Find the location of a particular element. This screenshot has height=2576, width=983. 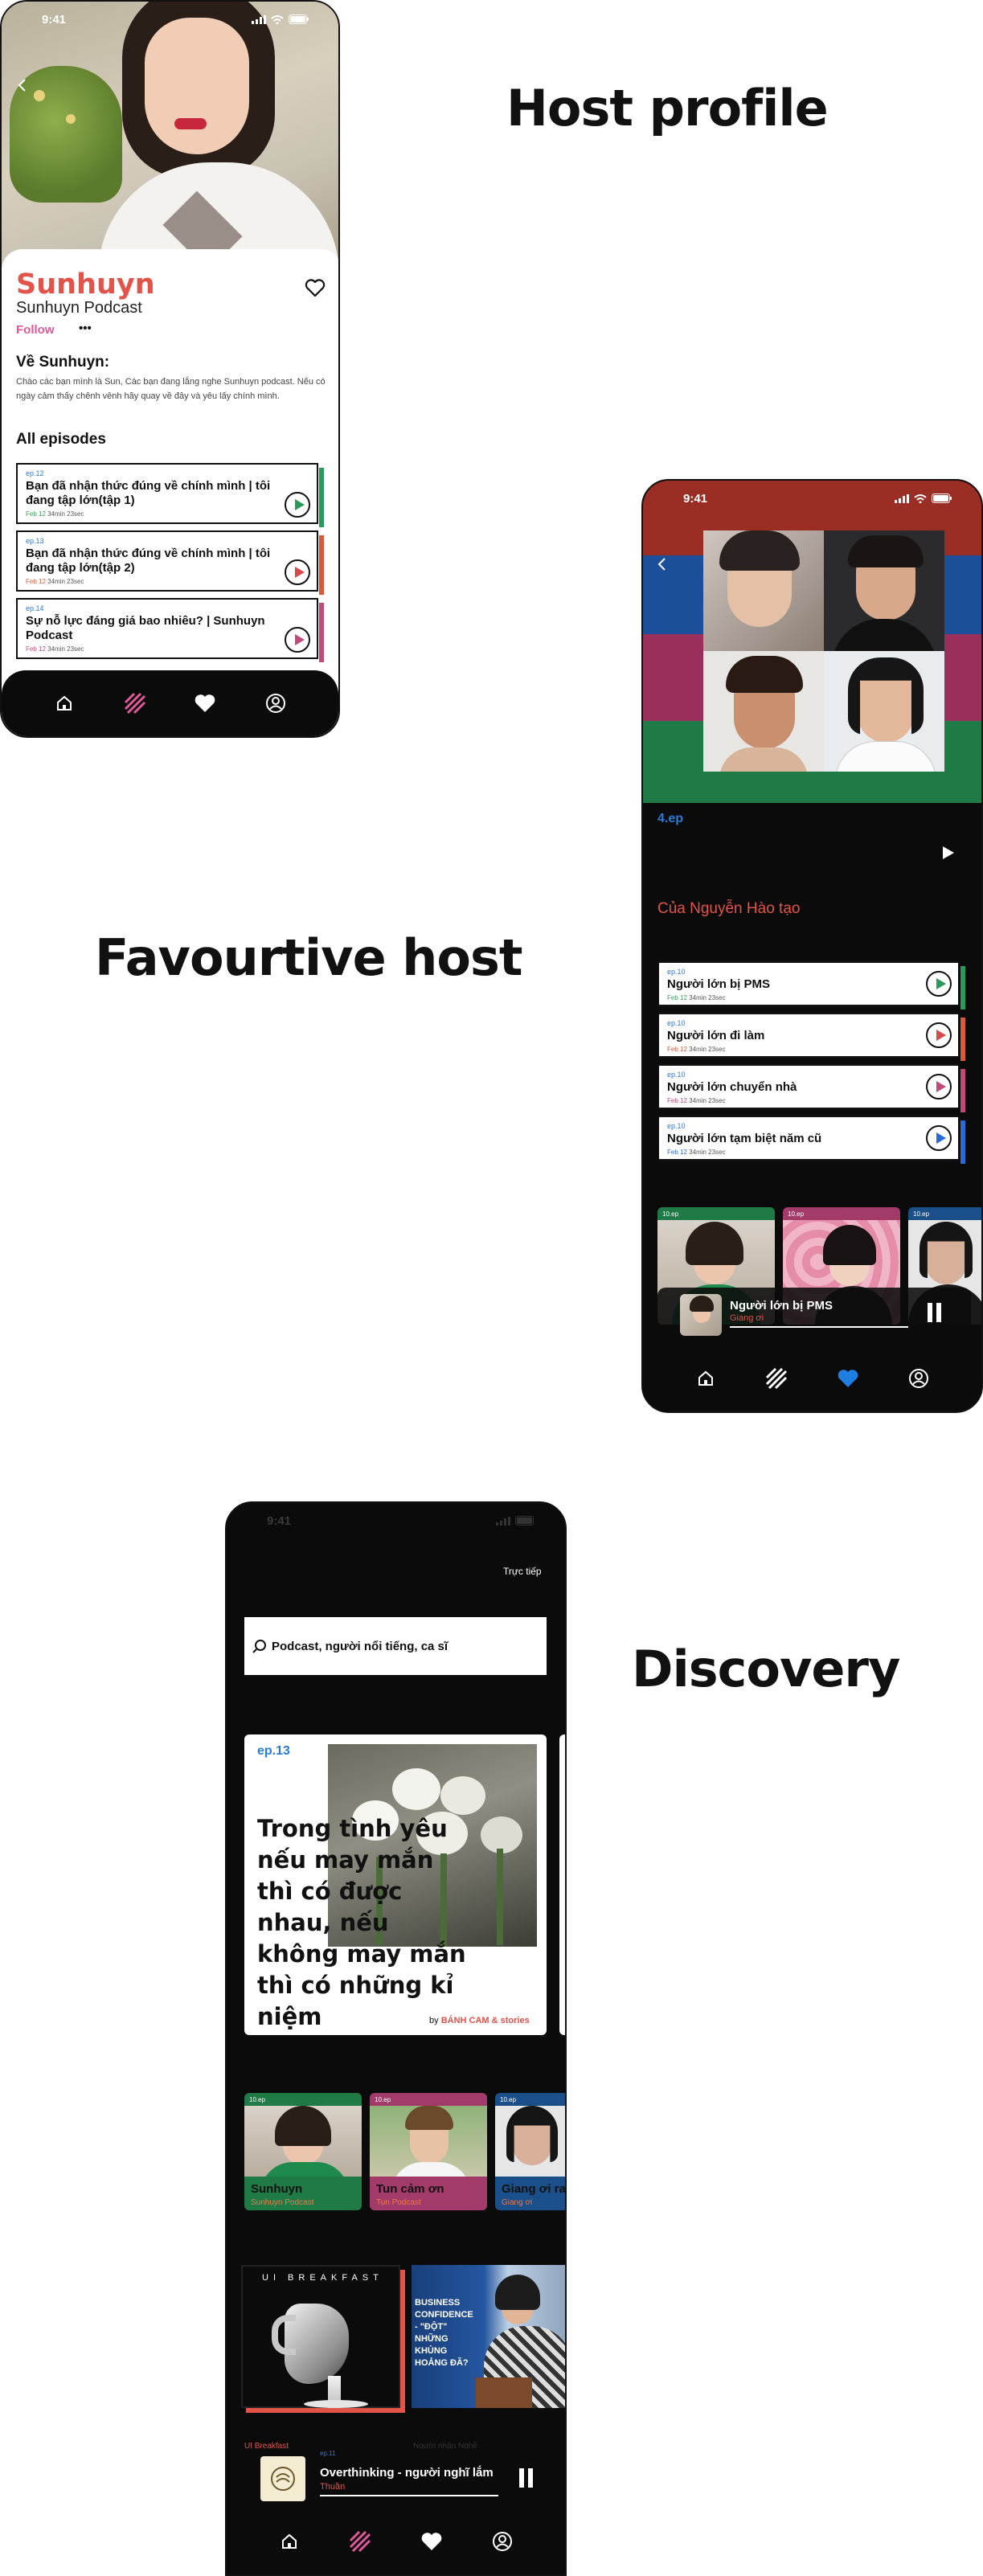

more-button: ••• is located at coordinates (85, 328).